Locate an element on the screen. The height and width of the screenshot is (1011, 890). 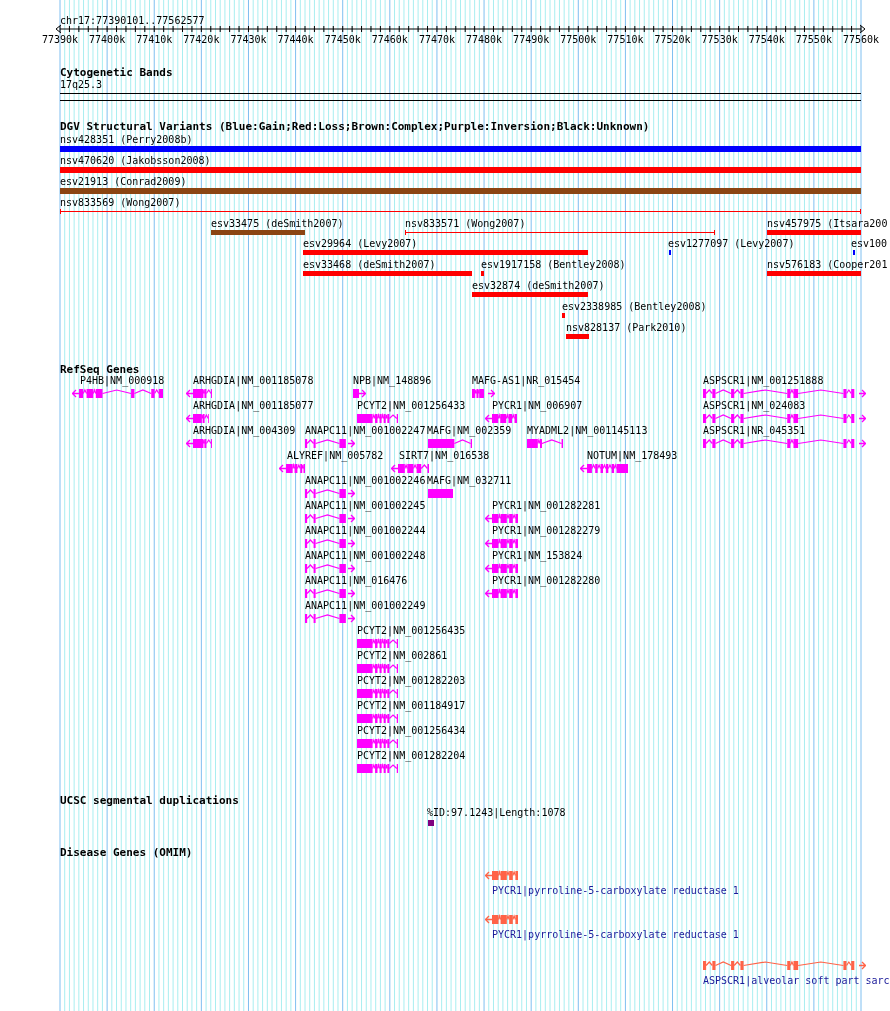
tick-label: 77500k is located at coordinates (578, 40).